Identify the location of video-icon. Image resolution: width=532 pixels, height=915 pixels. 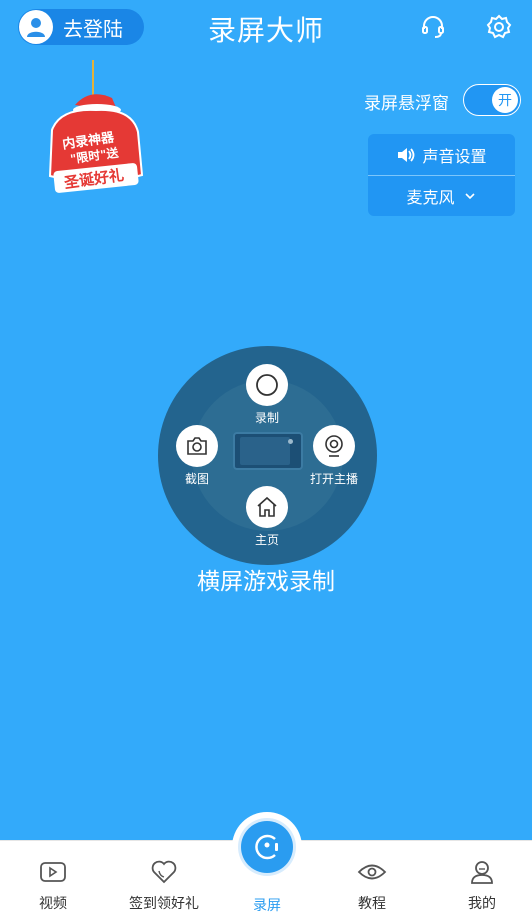
(53, 872).